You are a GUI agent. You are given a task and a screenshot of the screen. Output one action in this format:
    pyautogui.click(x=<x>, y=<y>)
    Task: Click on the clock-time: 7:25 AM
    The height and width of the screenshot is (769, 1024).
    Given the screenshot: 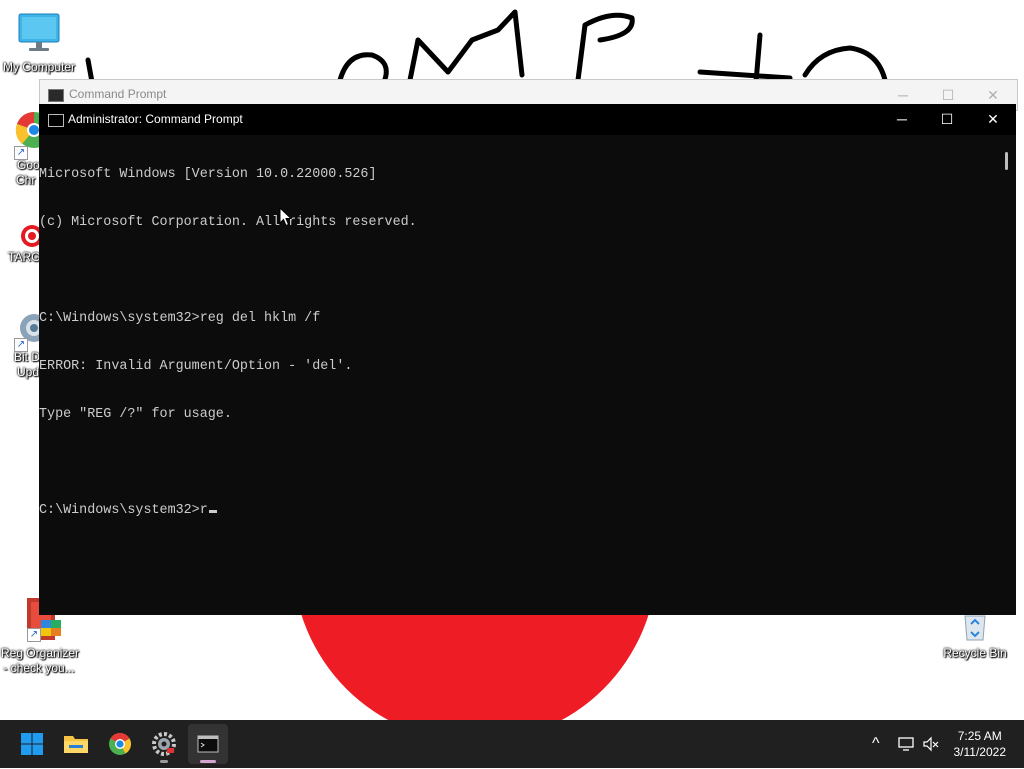 What is the action you would take?
    pyautogui.click(x=979, y=736)
    